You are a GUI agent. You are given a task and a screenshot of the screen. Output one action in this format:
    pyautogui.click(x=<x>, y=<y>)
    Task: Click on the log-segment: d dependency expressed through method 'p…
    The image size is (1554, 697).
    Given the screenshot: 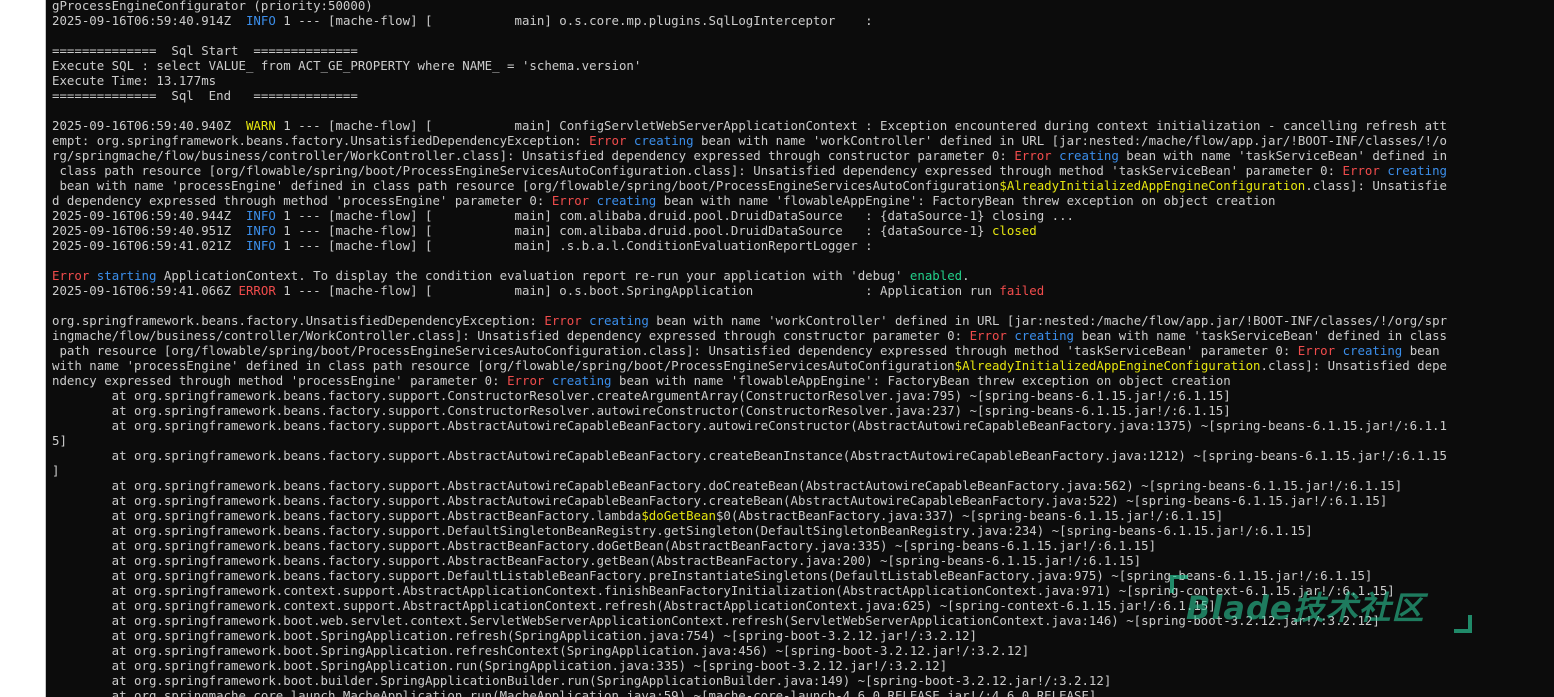 What is the action you would take?
    pyautogui.click(x=302, y=200)
    